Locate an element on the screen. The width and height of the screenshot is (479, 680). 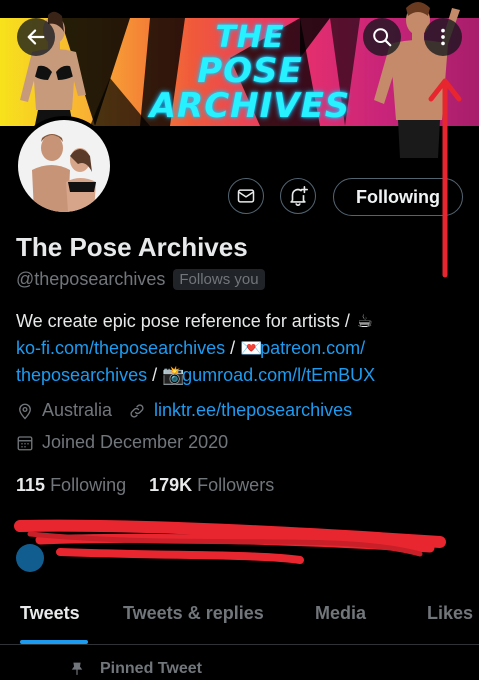
handle-row: @theposearchives Follows you is located at coordinates (140, 279).